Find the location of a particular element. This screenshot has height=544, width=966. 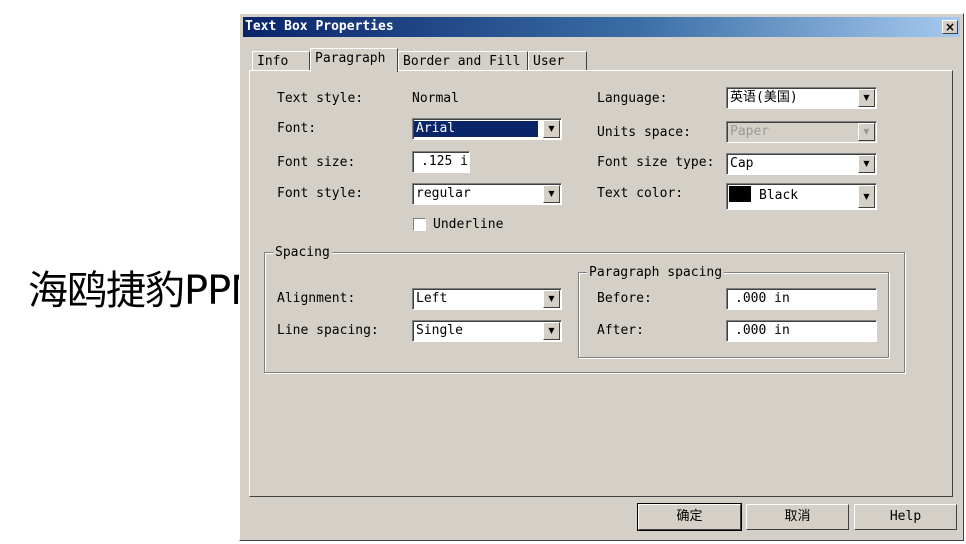

font-select: Arial ▼ is located at coordinates (487, 129).